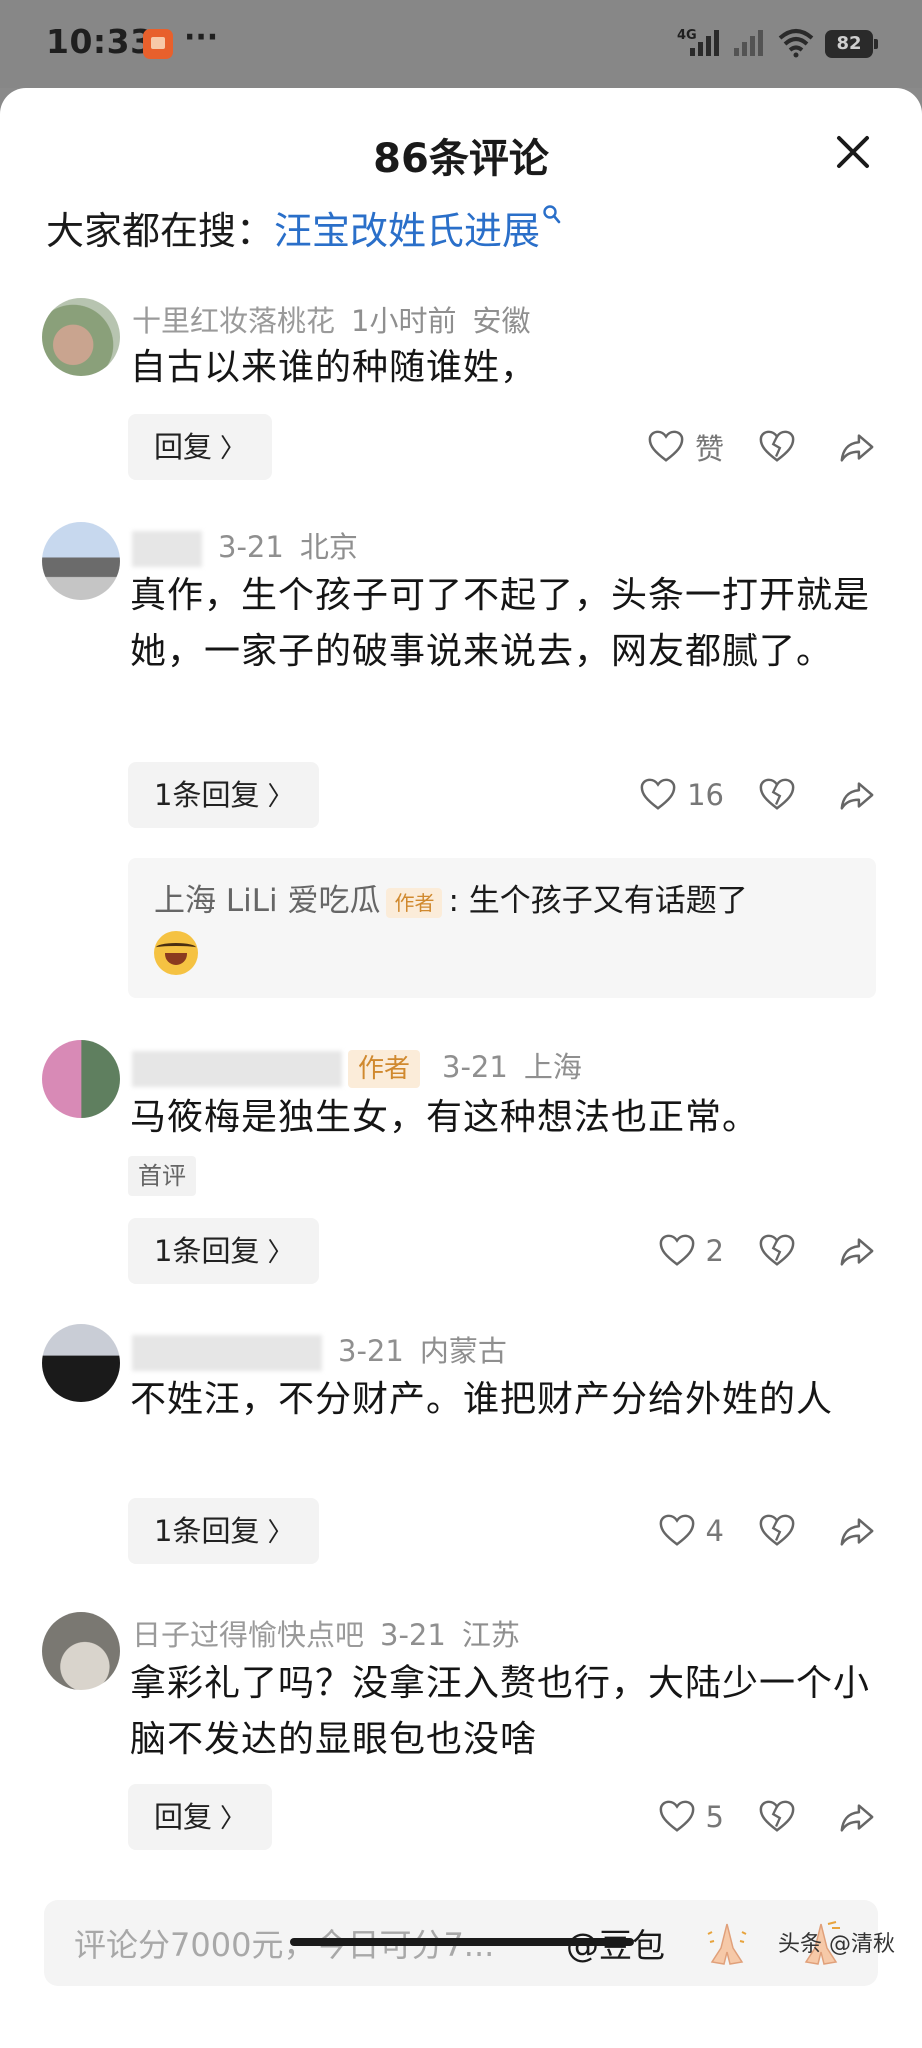 The image size is (922, 2048). I want to click on comment-text: 马筱梅是独生女，有这种想法也正常。, so click(445, 1117).